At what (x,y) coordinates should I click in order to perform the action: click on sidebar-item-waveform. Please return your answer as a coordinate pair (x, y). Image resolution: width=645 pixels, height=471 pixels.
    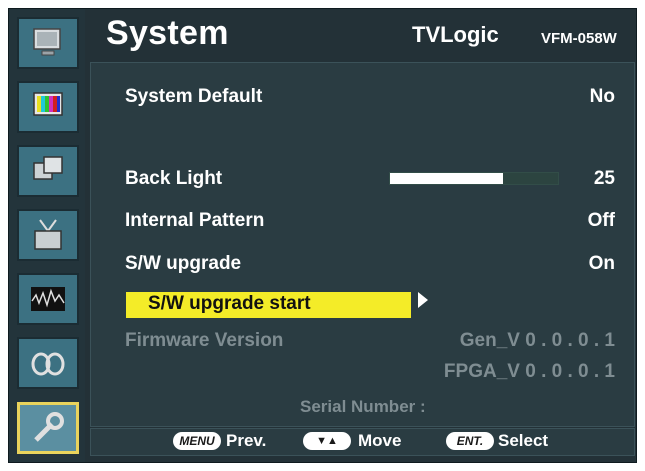
    Looking at the image, I should click on (48, 299).